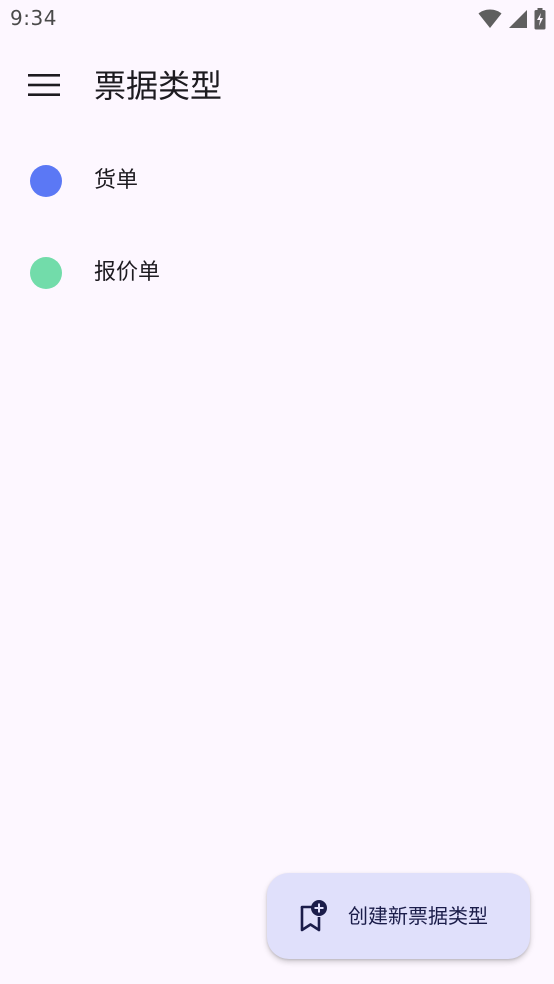 The height and width of the screenshot is (984, 554). Describe the element at coordinates (540, 19) in the screenshot. I see `battery-charging-icon` at that location.